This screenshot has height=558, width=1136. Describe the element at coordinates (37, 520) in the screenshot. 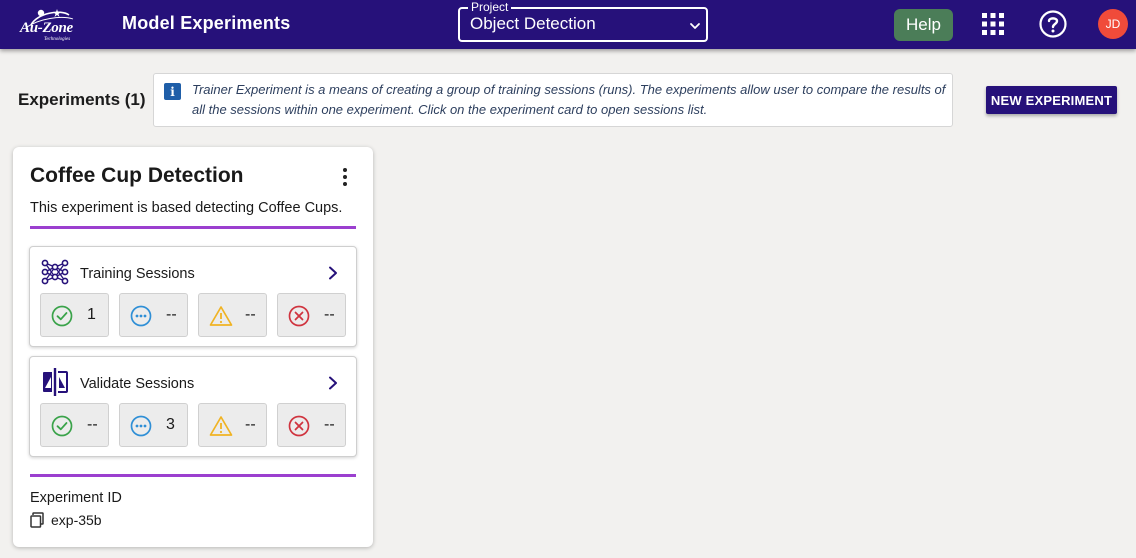

I see `copy-icon` at that location.